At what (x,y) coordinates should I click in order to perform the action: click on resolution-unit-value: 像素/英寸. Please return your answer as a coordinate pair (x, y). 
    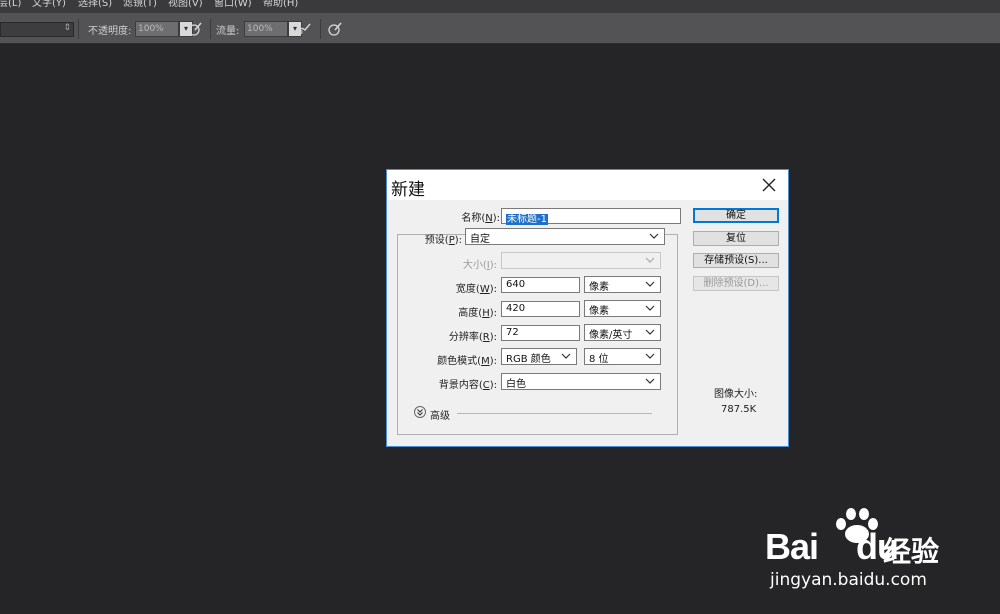
    Looking at the image, I should click on (611, 335).